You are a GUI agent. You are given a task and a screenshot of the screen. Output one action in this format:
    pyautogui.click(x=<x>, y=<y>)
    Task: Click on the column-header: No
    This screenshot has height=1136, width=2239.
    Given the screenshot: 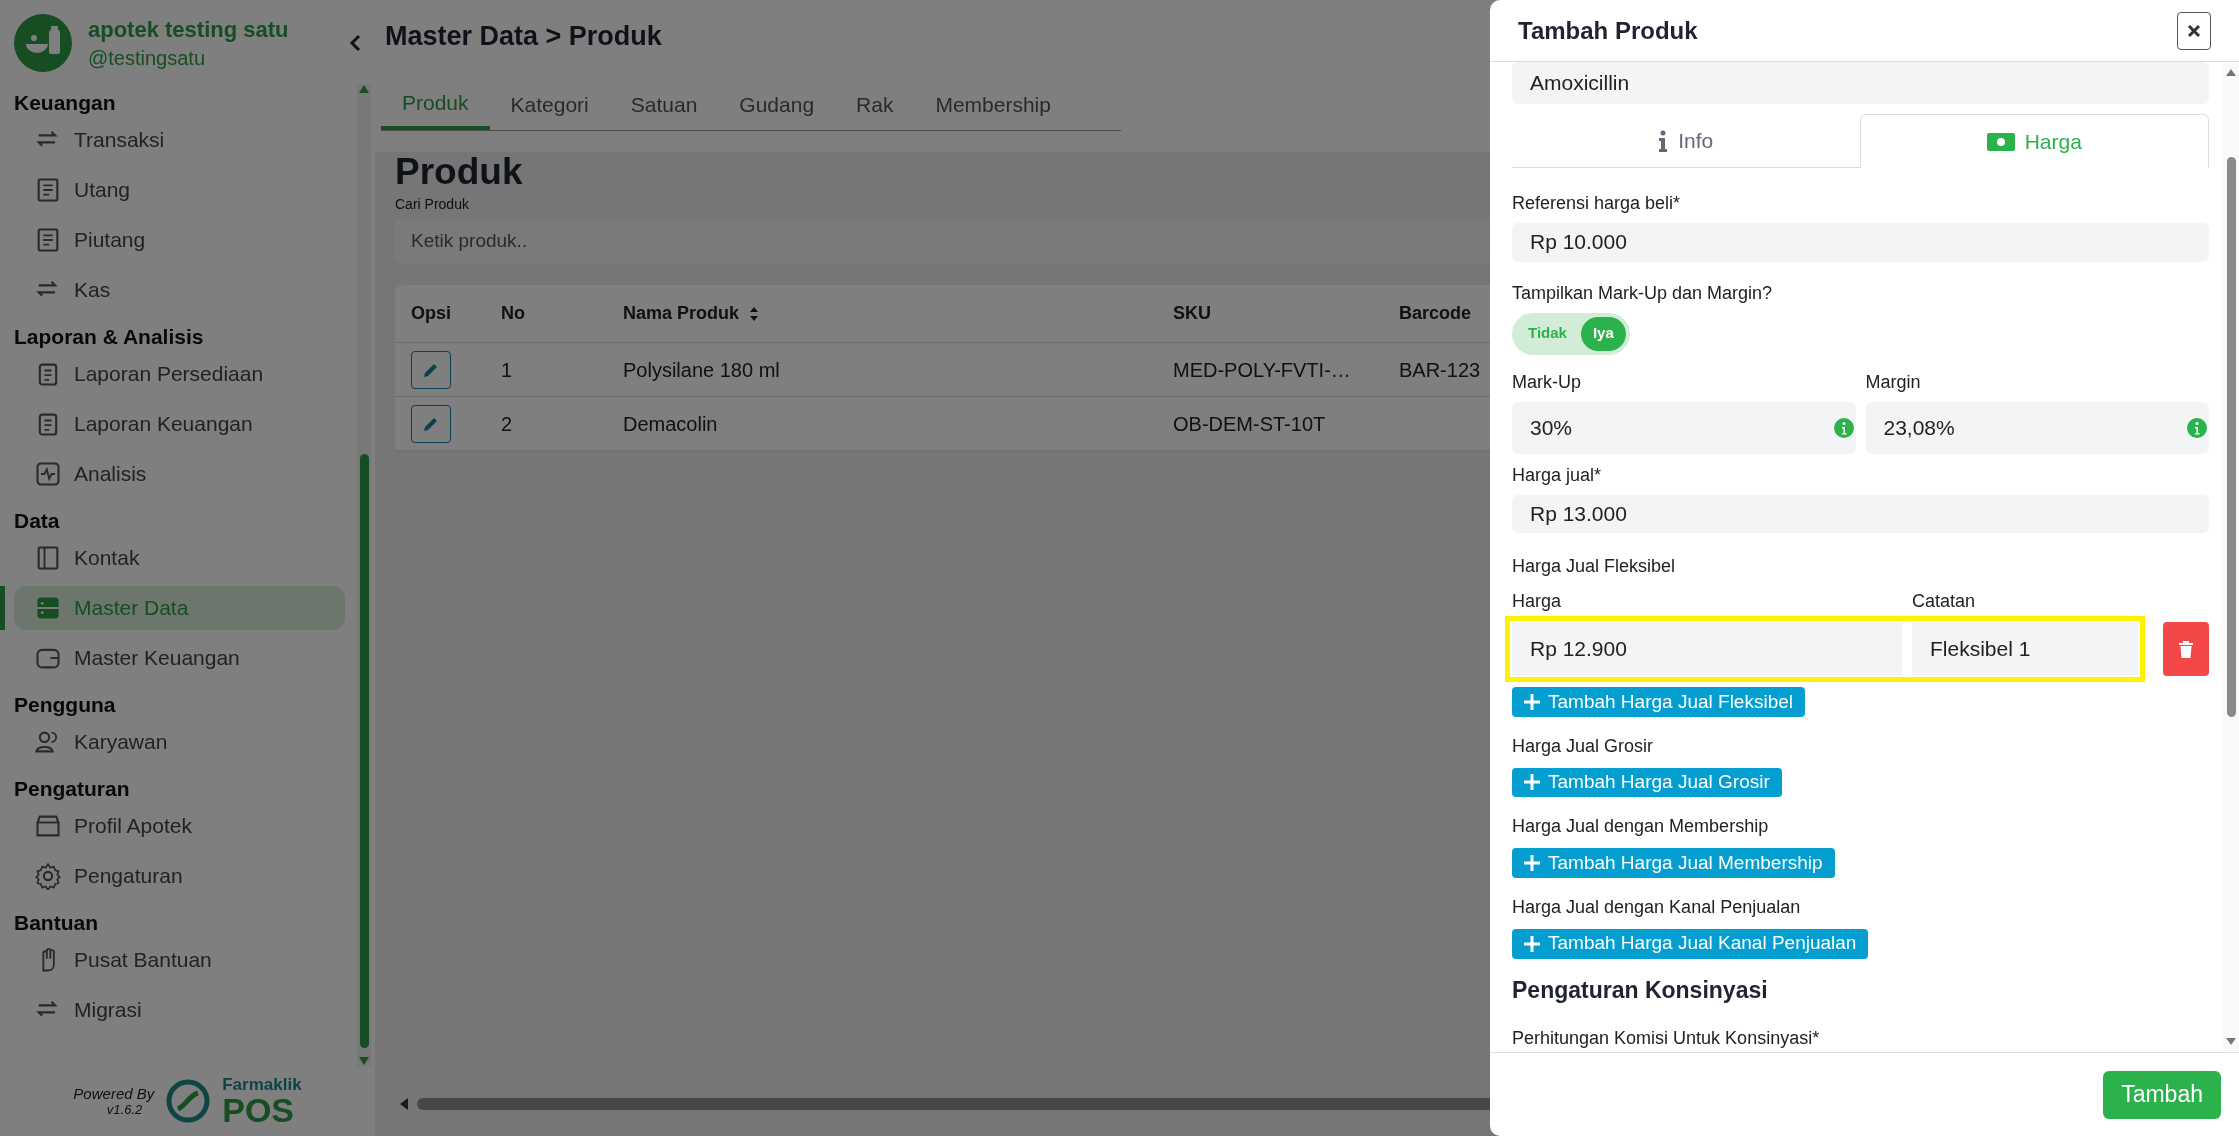 What is the action you would take?
    pyautogui.click(x=513, y=313)
    